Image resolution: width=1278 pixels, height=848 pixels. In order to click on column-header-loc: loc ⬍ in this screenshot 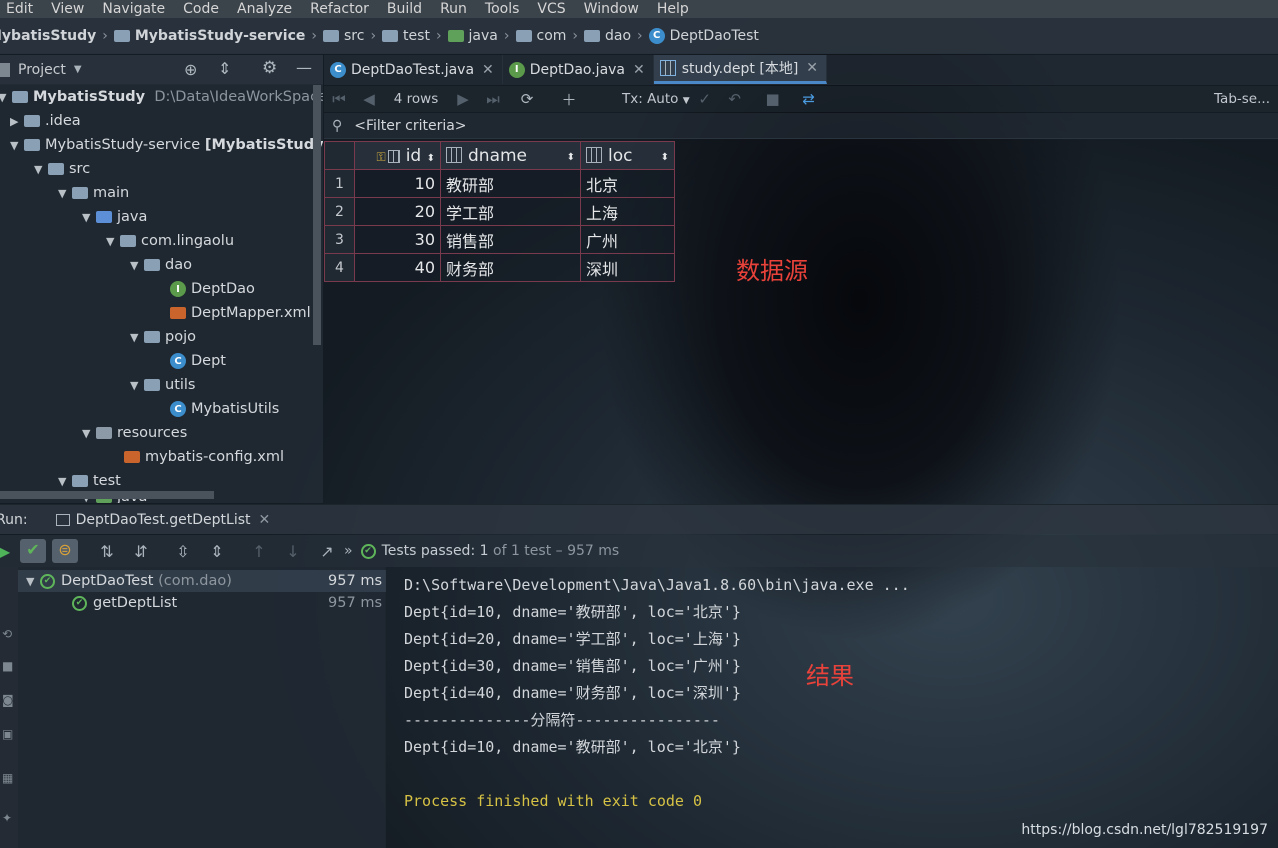, I will do `click(627, 155)`.